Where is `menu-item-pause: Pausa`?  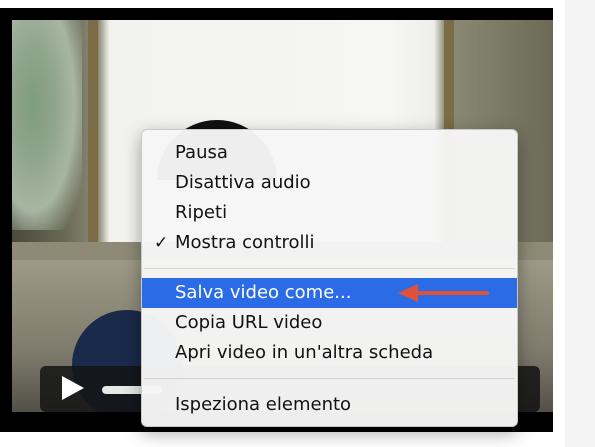 menu-item-pause: Pausa is located at coordinates (329, 153).